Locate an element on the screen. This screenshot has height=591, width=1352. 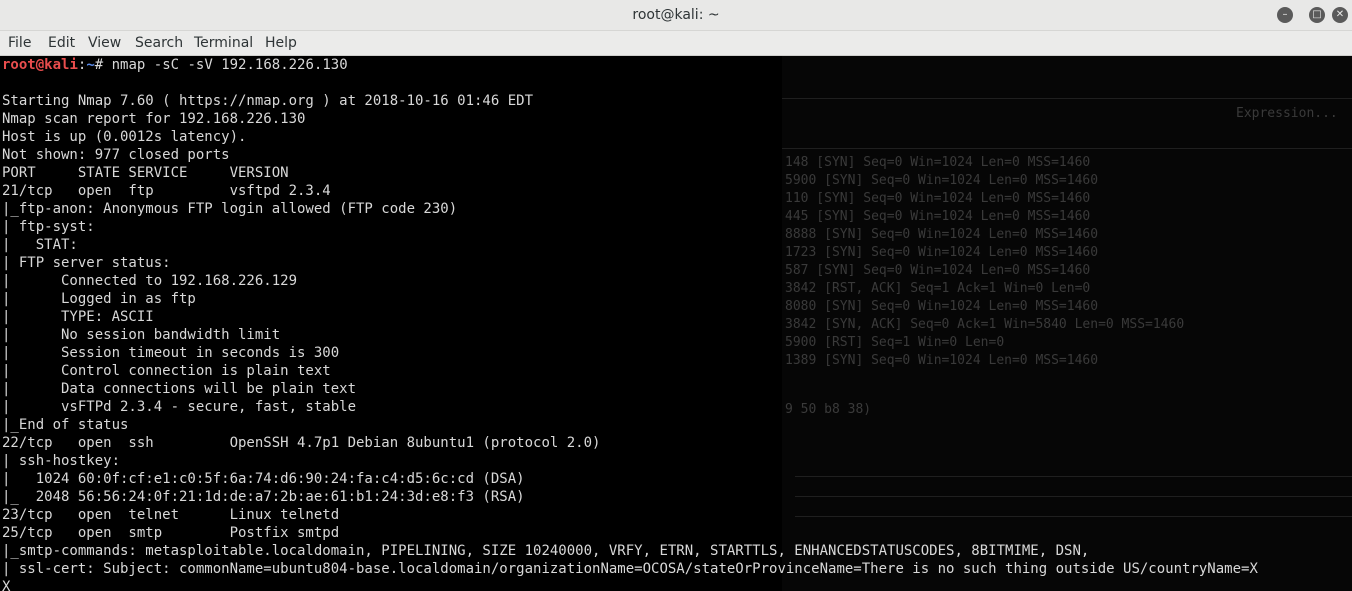
output-line: 21/tcp open ftp vsftpd 2.3.4 is located at coordinates (166, 191).